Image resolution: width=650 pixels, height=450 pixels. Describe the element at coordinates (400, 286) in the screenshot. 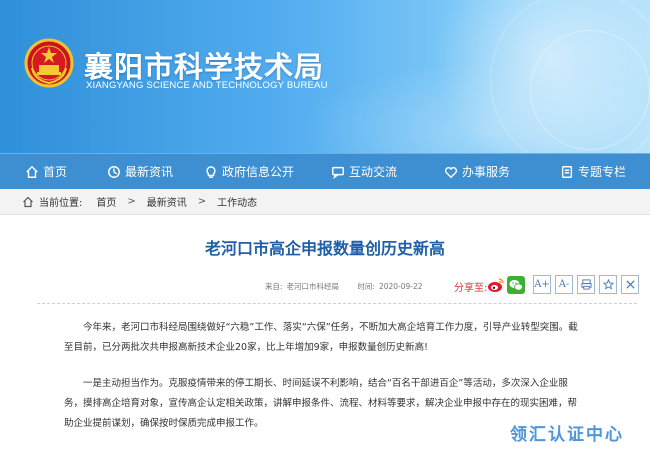

I see `article-time: 2020-09-22` at that location.